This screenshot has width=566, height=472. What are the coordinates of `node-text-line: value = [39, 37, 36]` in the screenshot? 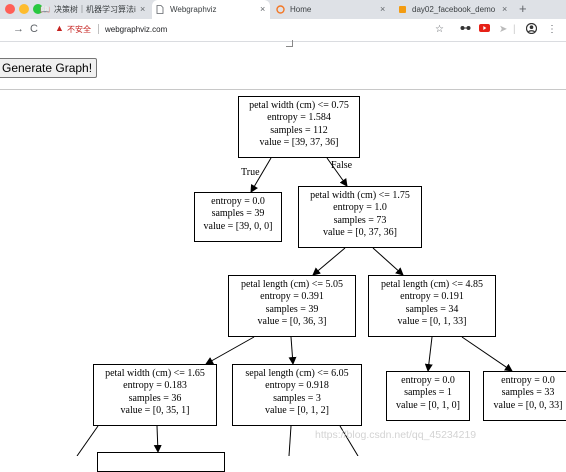 It's located at (299, 143).